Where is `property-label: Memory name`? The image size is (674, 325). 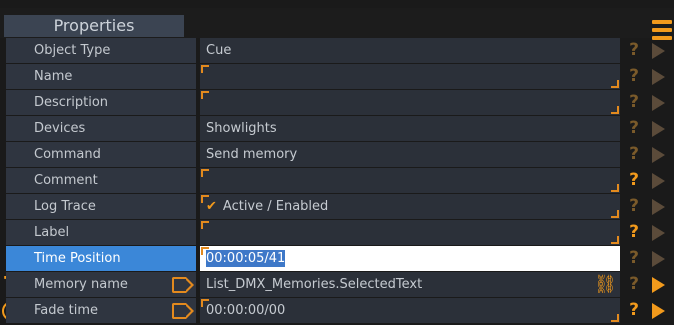 property-label: Memory name is located at coordinates (101, 284).